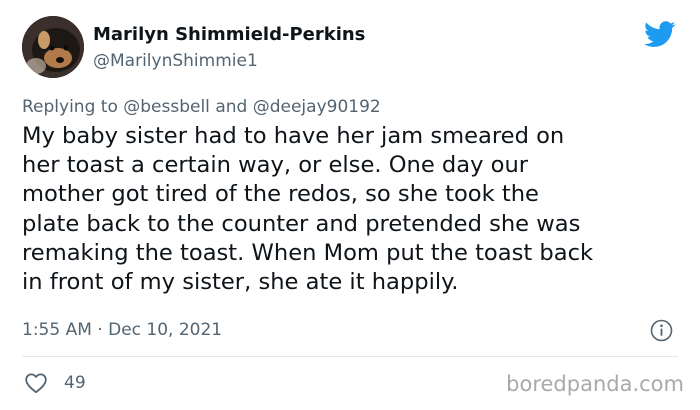 The height and width of the screenshot is (410, 700). I want to click on dog-photo-icon, so click(53, 47).